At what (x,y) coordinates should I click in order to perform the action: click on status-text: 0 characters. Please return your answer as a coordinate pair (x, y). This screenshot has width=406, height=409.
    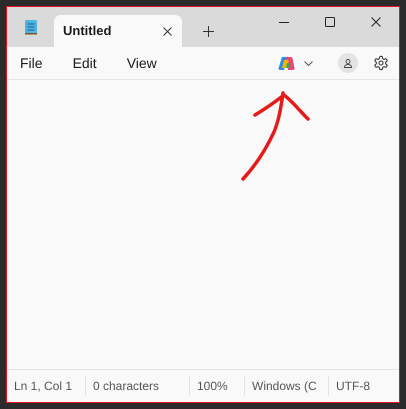
    Looking at the image, I should click on (126, 386).